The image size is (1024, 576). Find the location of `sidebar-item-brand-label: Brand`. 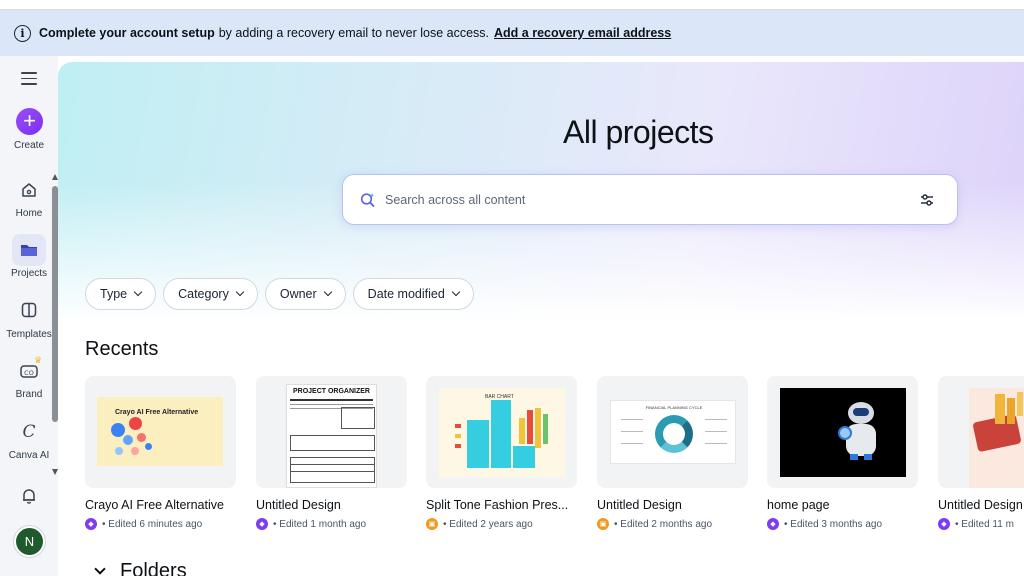

sidebar-item-brand-label: Brand is located at coordinates (29, 394).